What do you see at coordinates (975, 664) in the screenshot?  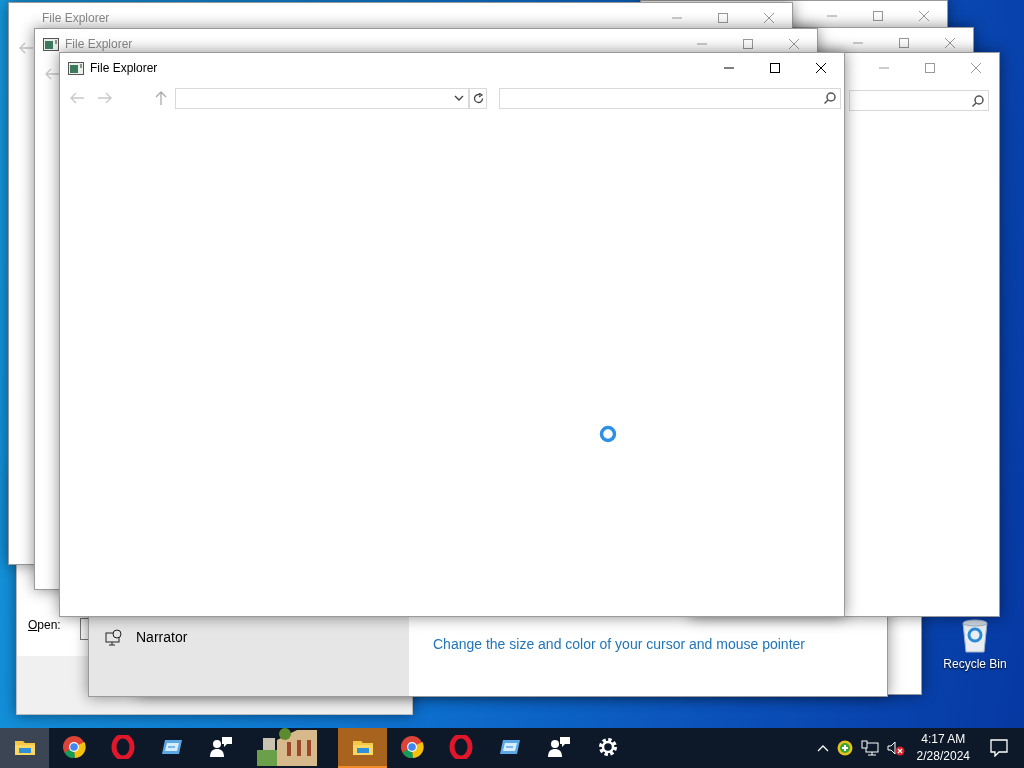 I see `desktop-icon-label: Recycle Bin` at bounding box center [975, 664].